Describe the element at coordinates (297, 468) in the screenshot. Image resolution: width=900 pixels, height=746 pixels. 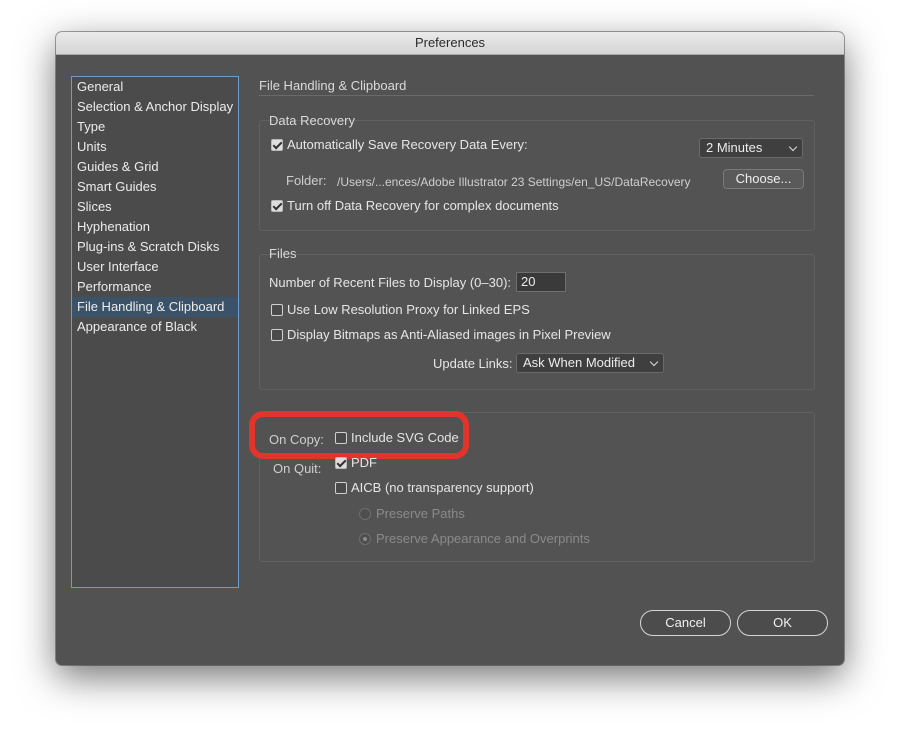
I see `on-quit-label: On Quit:` at that location.